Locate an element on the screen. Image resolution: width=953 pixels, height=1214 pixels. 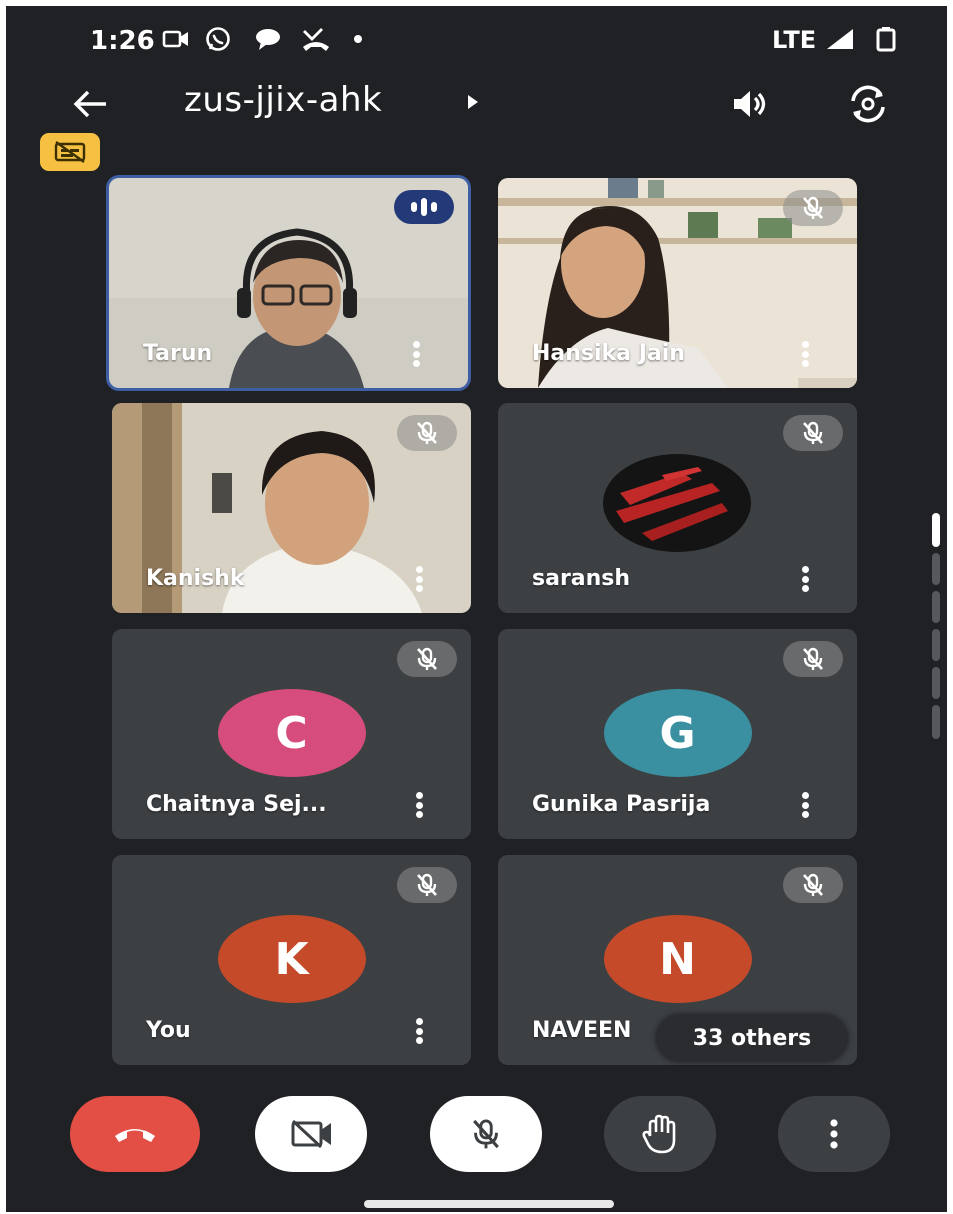
captions-off-badge is located at coordinates (70, 152).